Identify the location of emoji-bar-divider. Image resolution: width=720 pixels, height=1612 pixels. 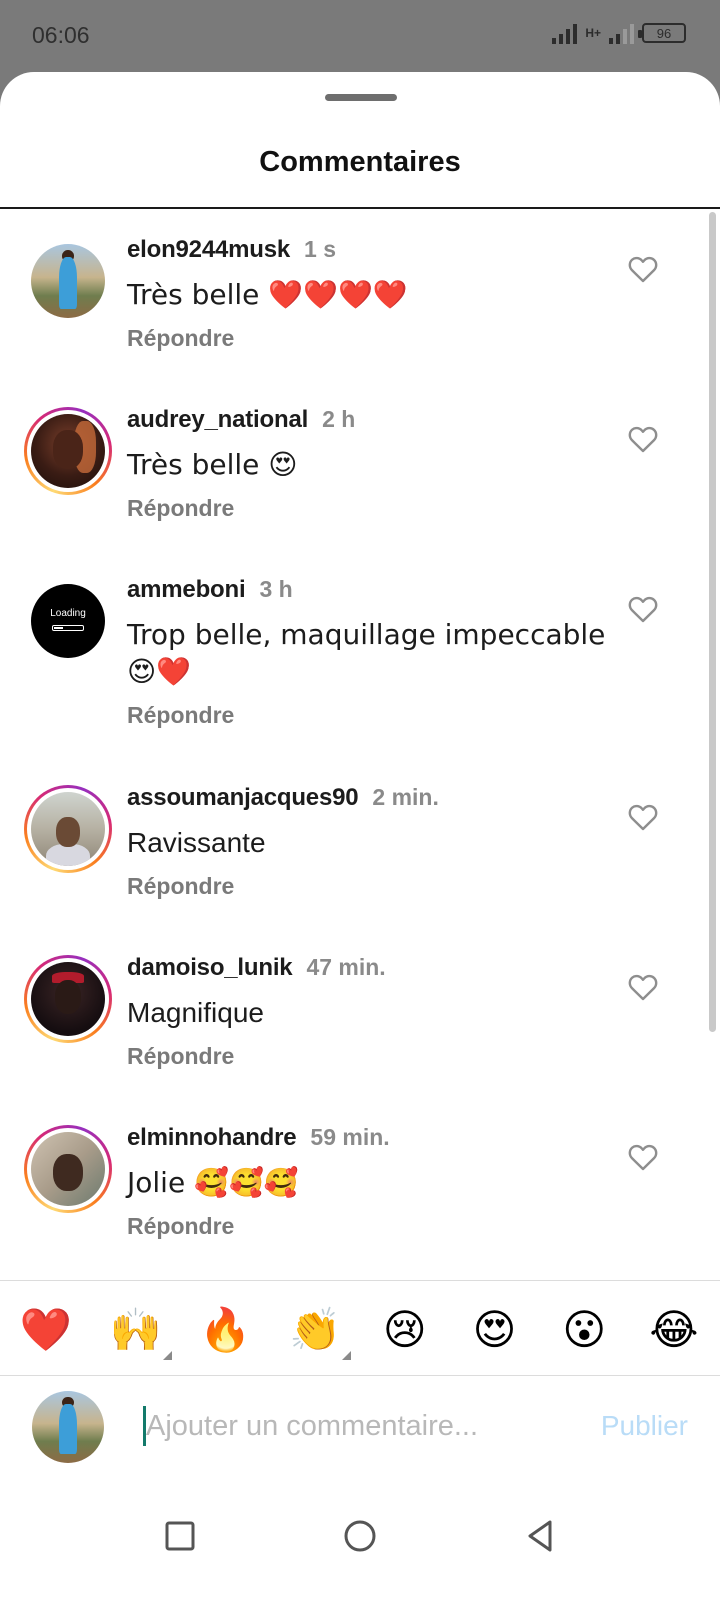
(360, 1280).